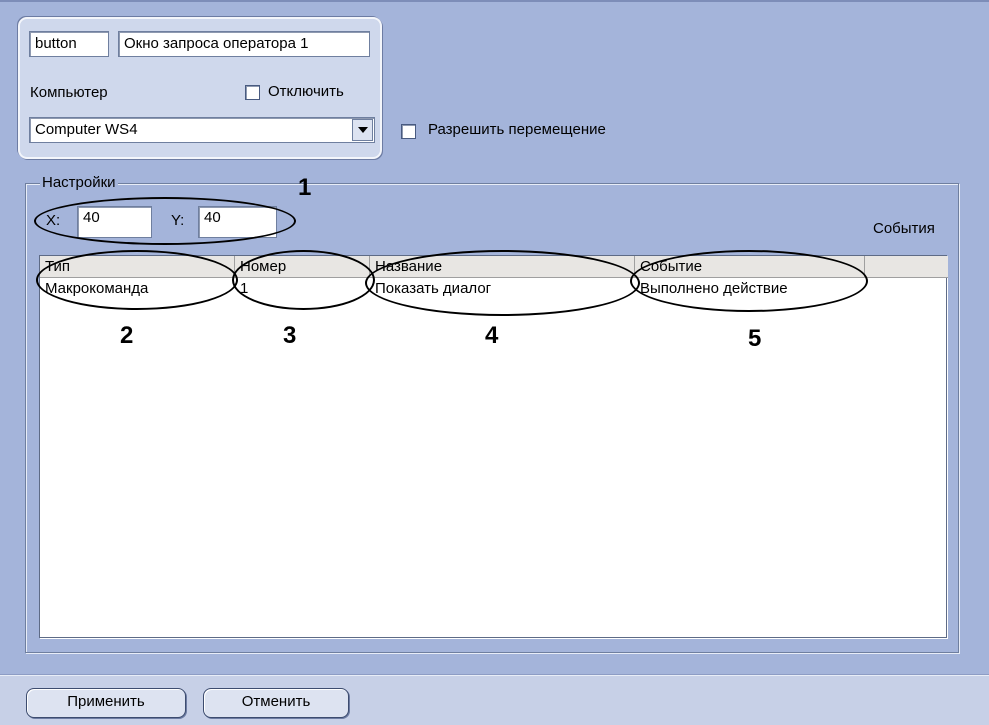  What do you see at coordinates (69, 44) in the screenshot?
I see `object-type-field: button` at bounding box center [69, 44].